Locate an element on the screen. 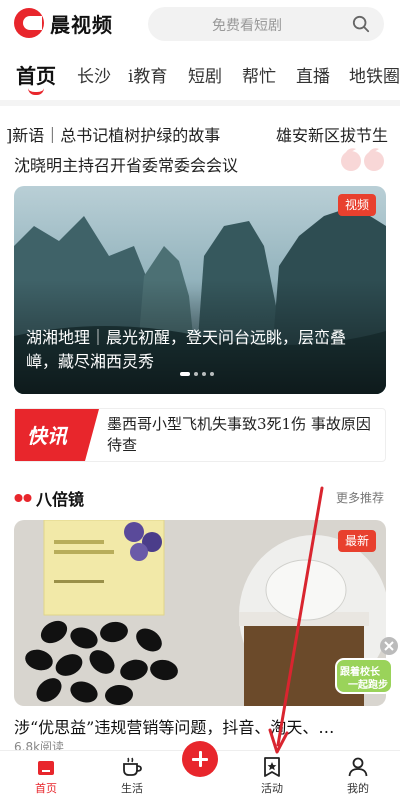 The height and width of the screenshot is (798, 400). ticker-headline-2: 雄安新区拔节生 is located at coordinates (332, 133).